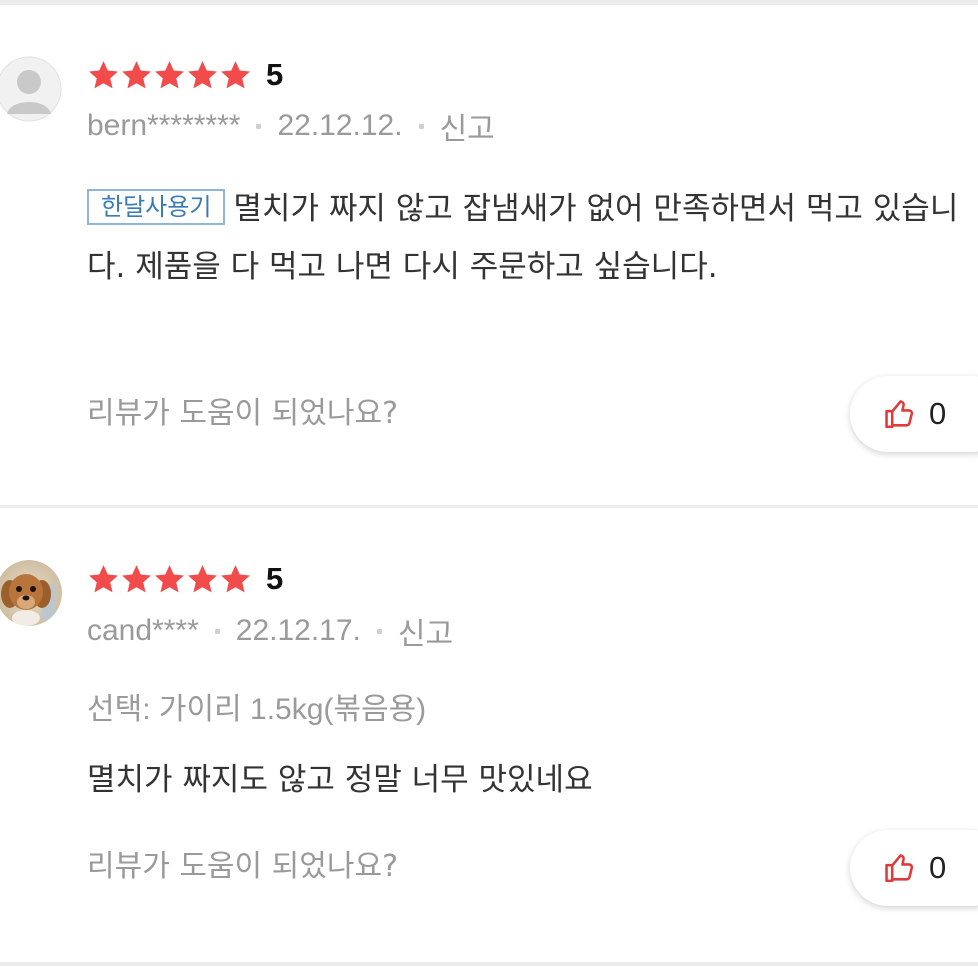  Describe the element at coordinates (298, 630) in the screenshot. I see `review-date: 22.12.17.` at that location.